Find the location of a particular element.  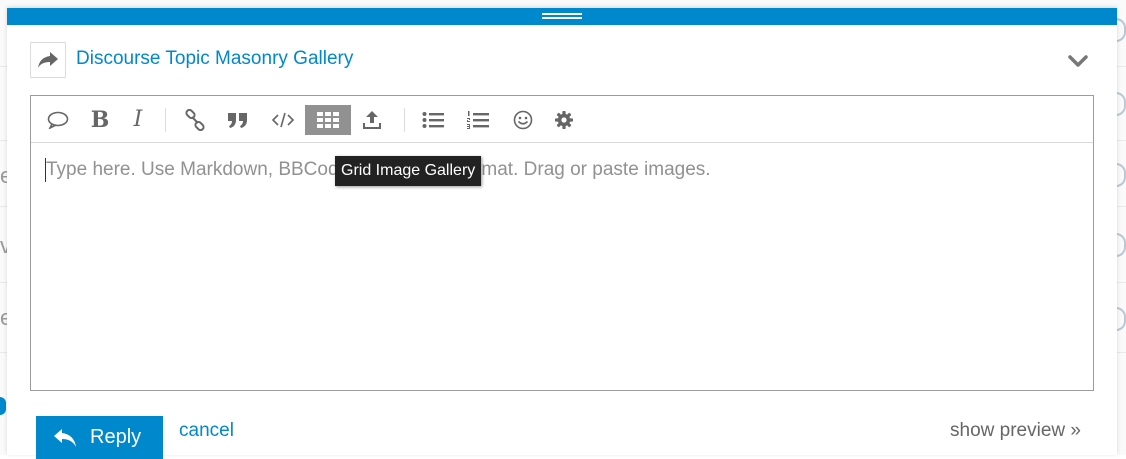

grid-gallery-button is located at coordinates (328, 120).